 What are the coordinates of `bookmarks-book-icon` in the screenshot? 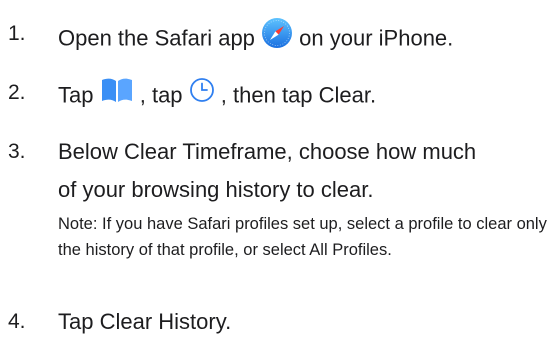 It's located at (117, 93).